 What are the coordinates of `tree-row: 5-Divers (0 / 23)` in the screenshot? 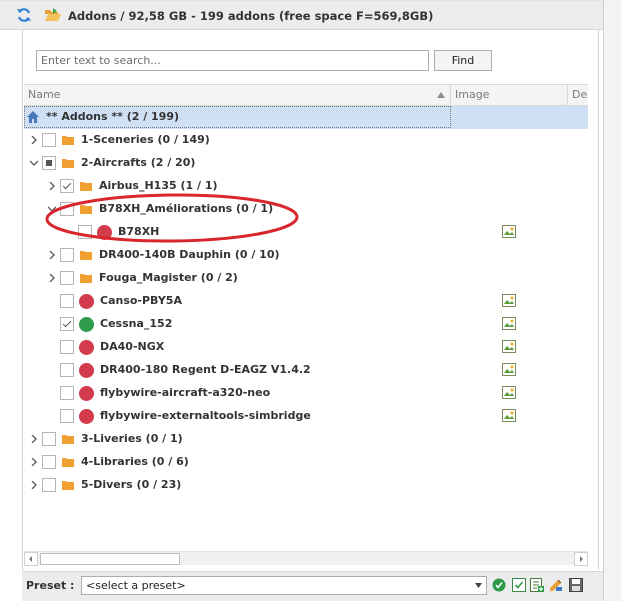 It's located at (306, 485).